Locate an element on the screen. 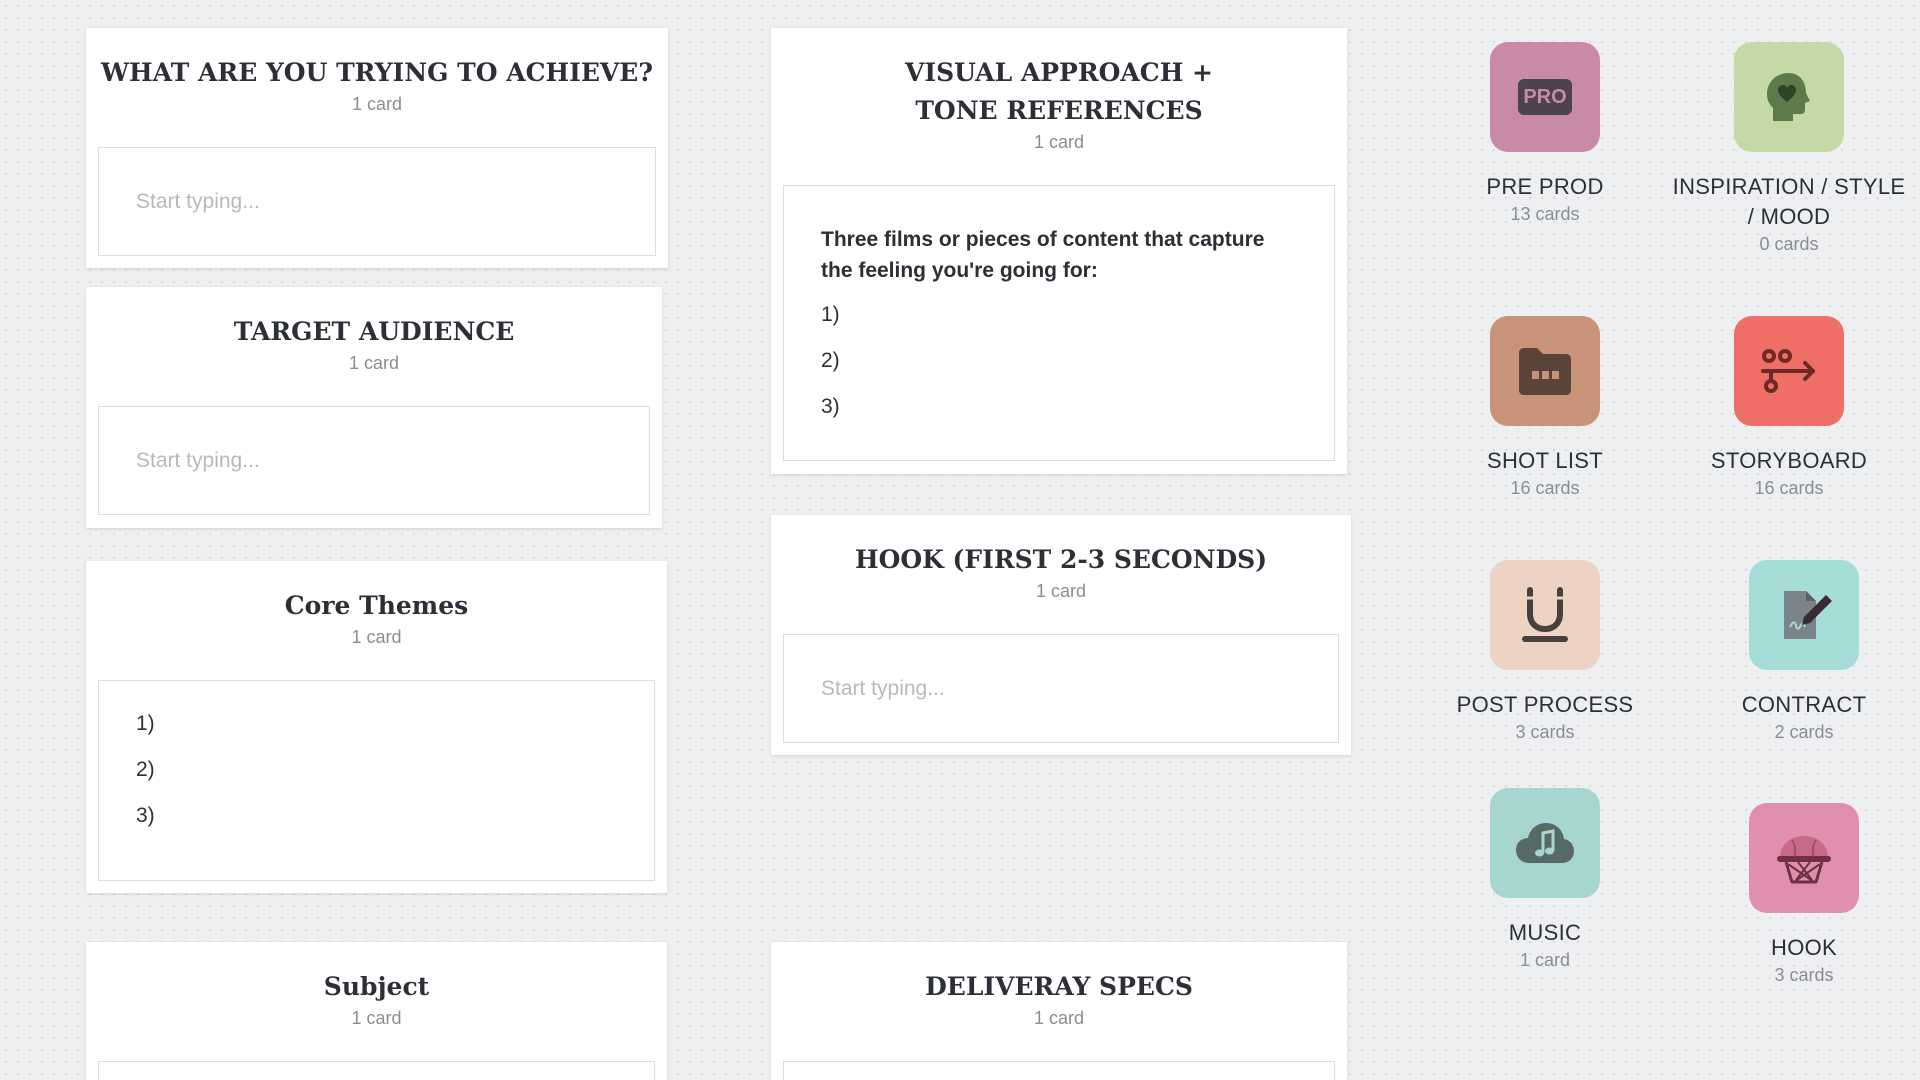 The height and width of the screenshot is (1080, 1920). card-title: DELIVERAY SPECS is located at coordinates (1059, 986).